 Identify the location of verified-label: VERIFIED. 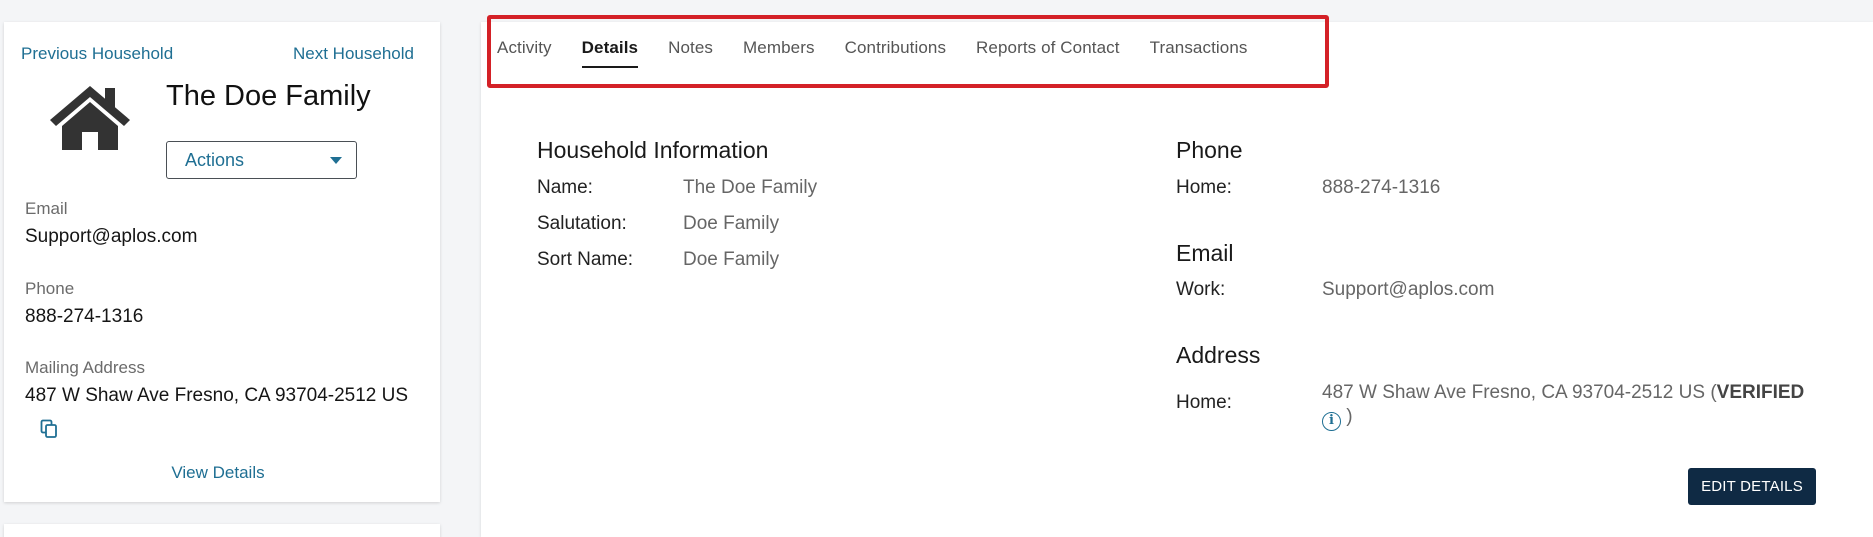
(1760, 392).